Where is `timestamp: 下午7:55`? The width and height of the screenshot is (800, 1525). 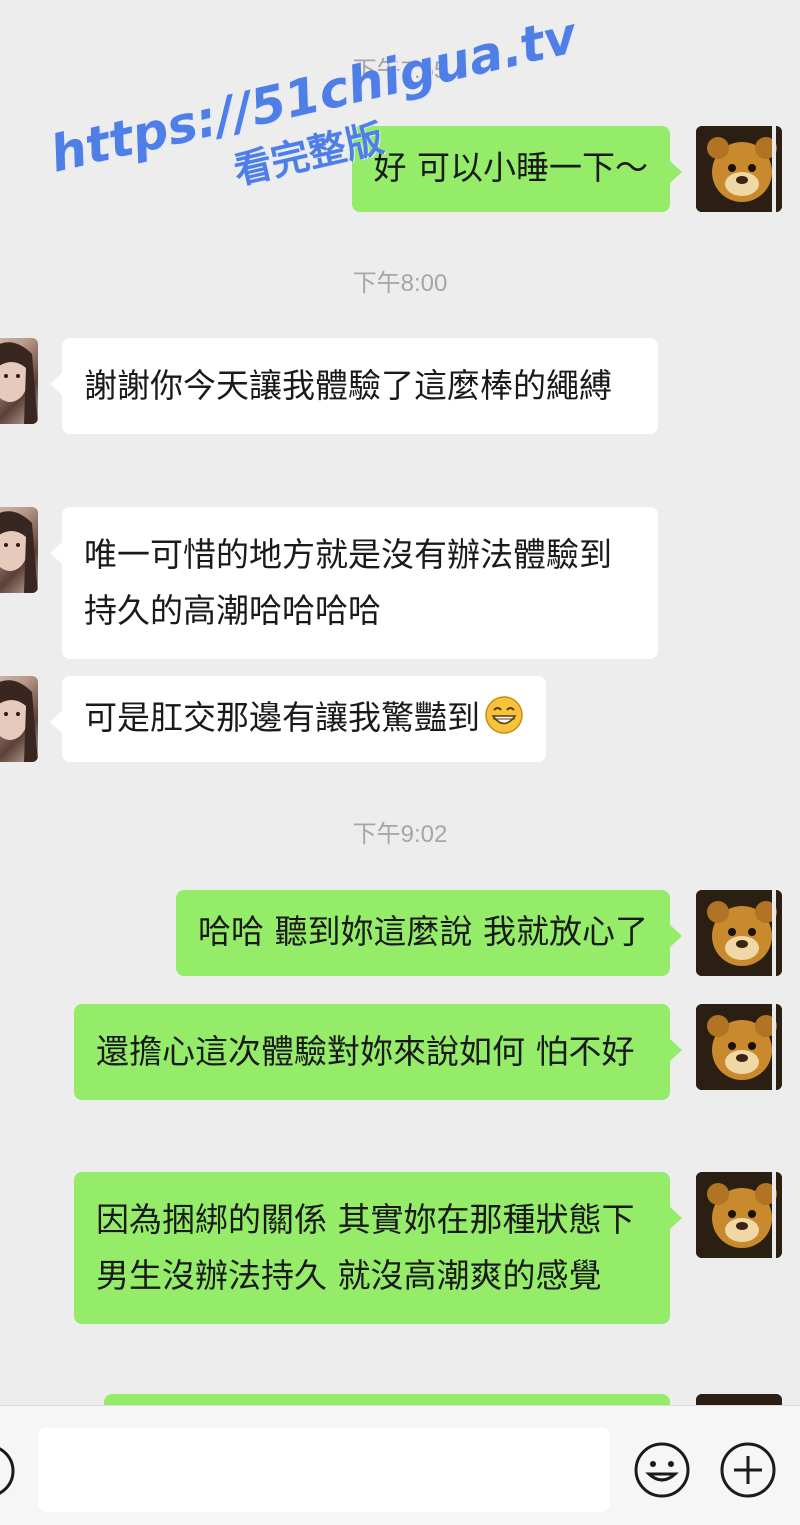
timestamp: 下午7:55 is located at coordinates (400, 70).